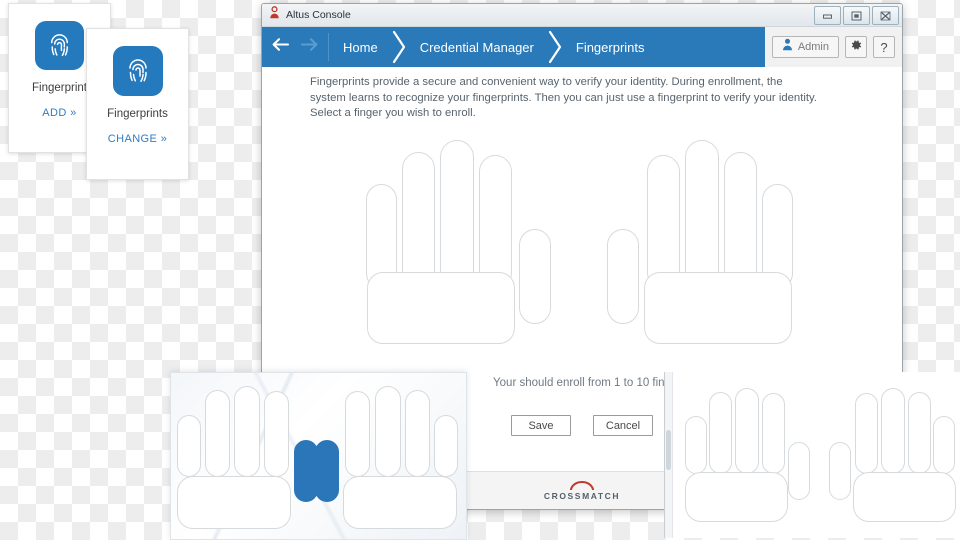 The image size is (960, 540). Describe the element at coordinates (477, 47) in the screenshot. I see `breadcrumb-item-credential-manager: Credential Manager` at that location.